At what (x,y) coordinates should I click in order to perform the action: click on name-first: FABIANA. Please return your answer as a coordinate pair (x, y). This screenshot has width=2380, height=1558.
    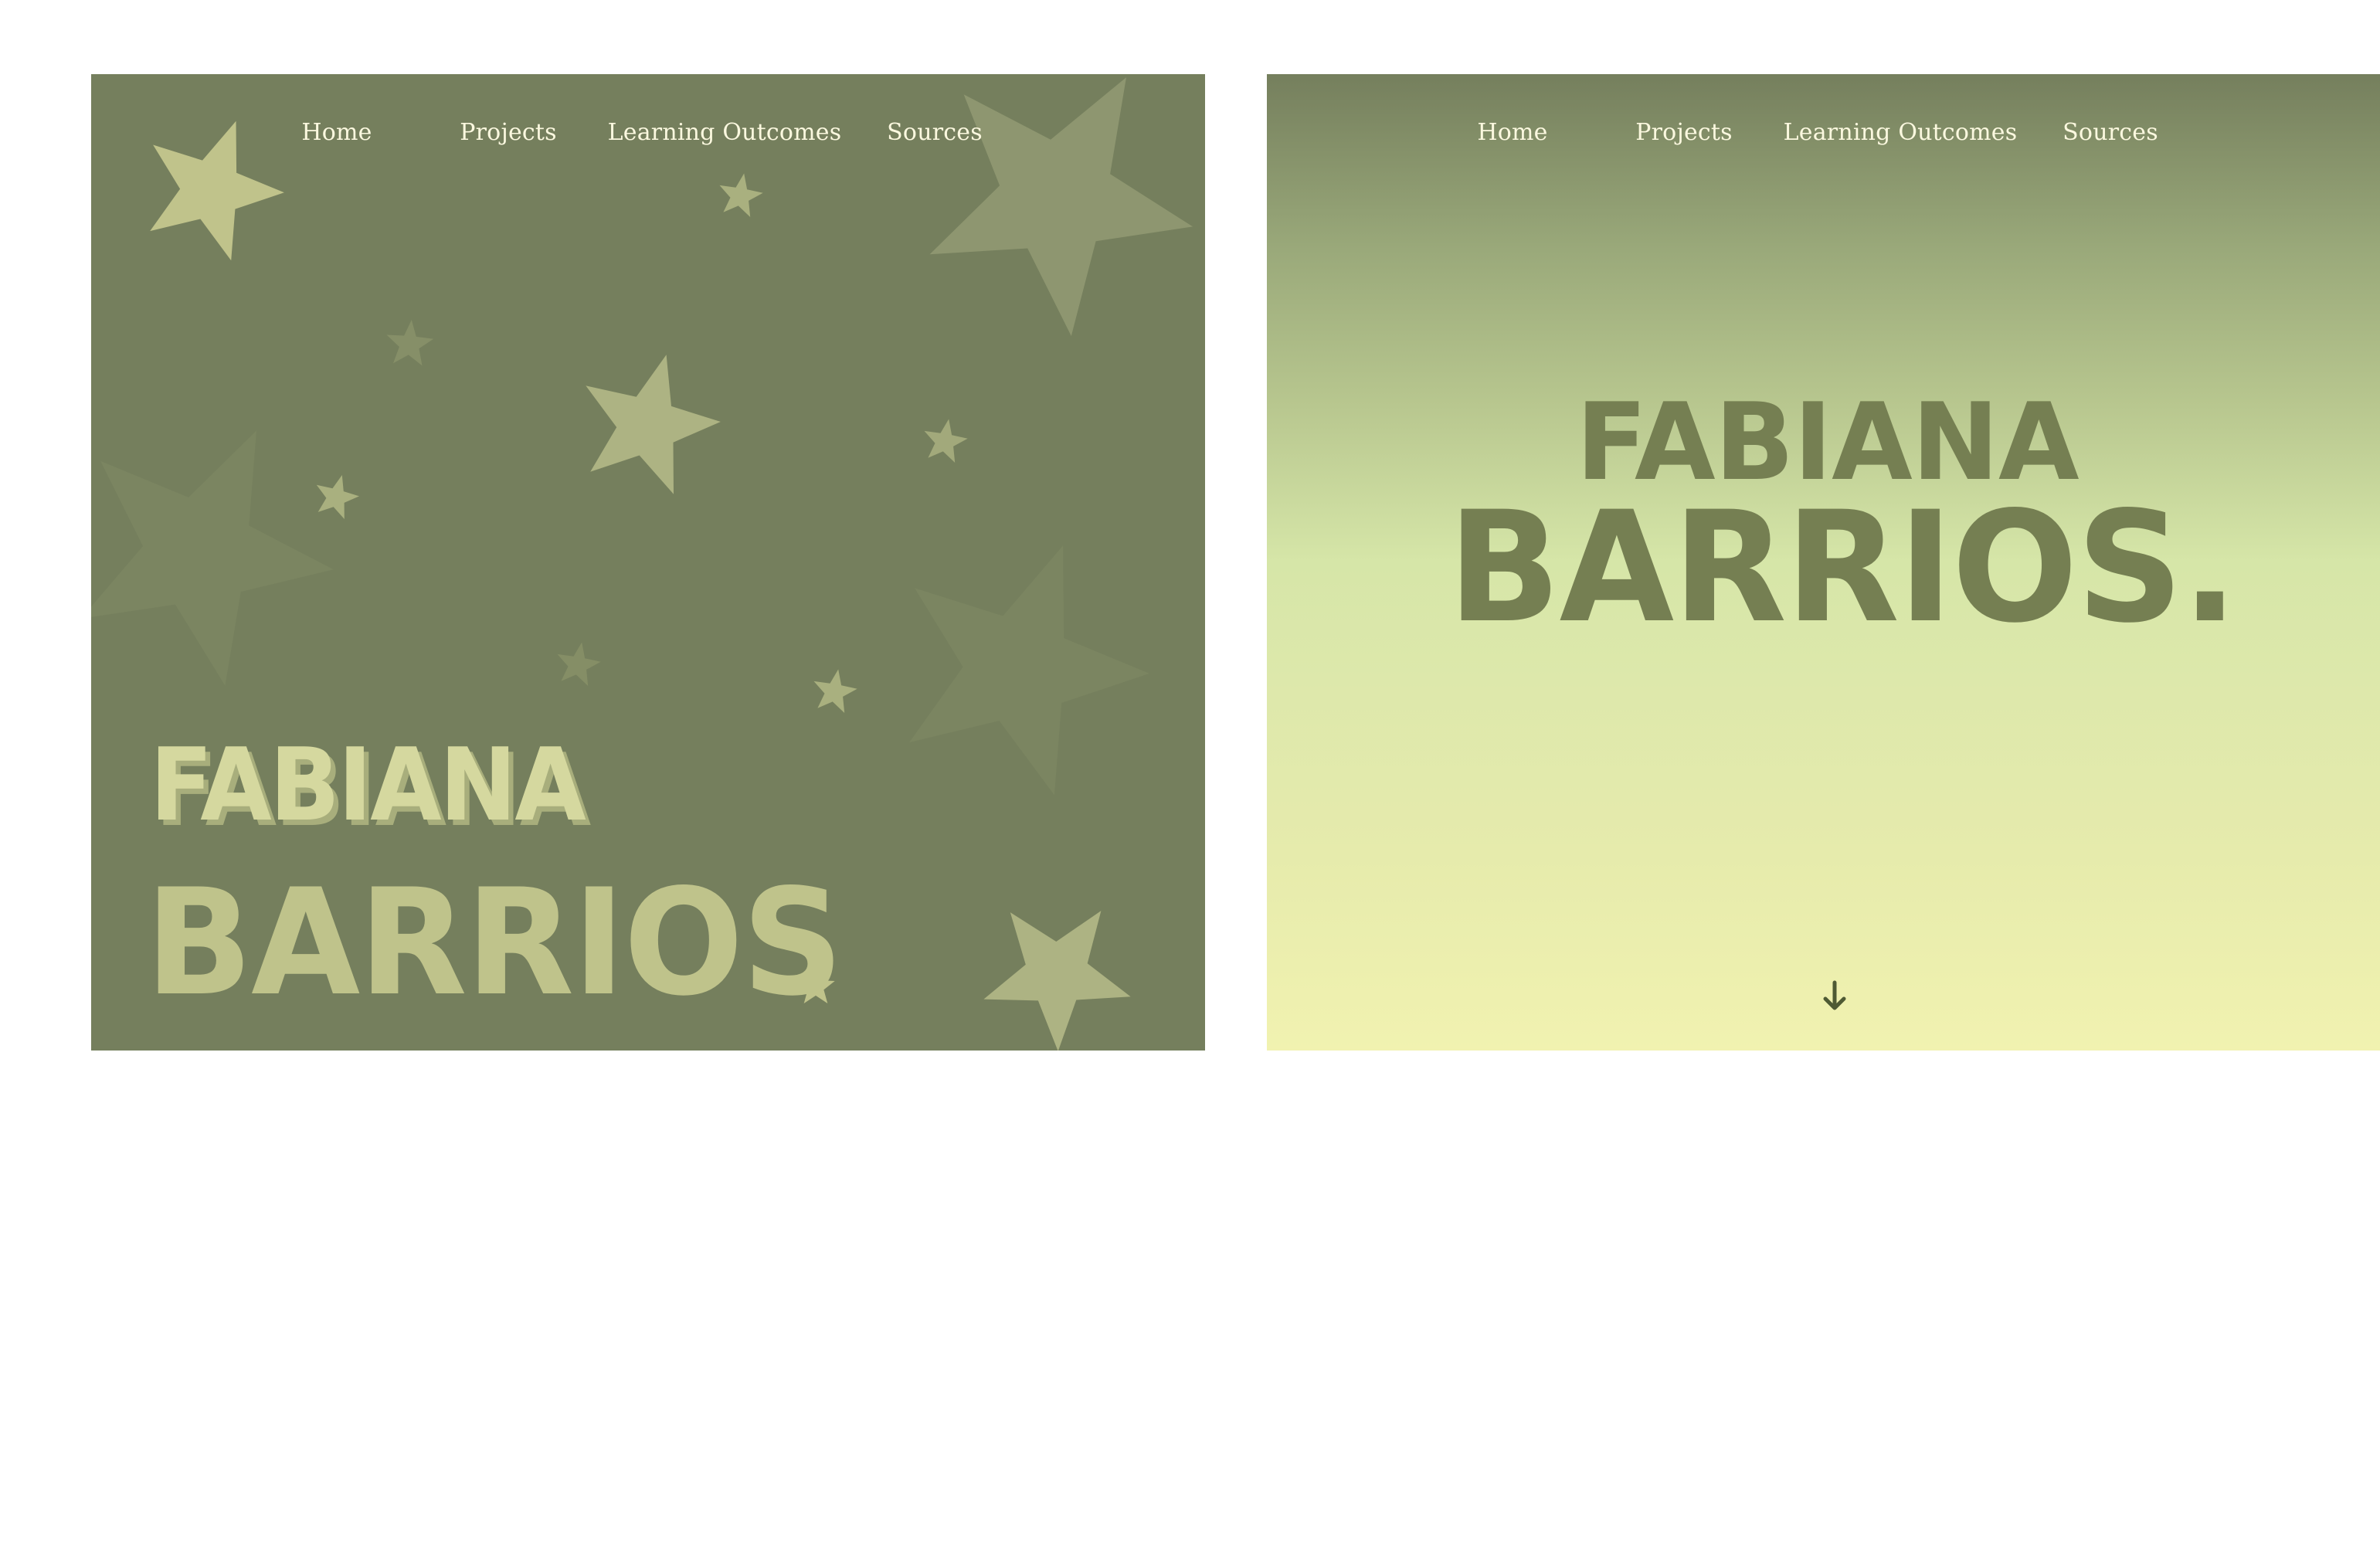
    Looking at the image, I should click on (368, 784).